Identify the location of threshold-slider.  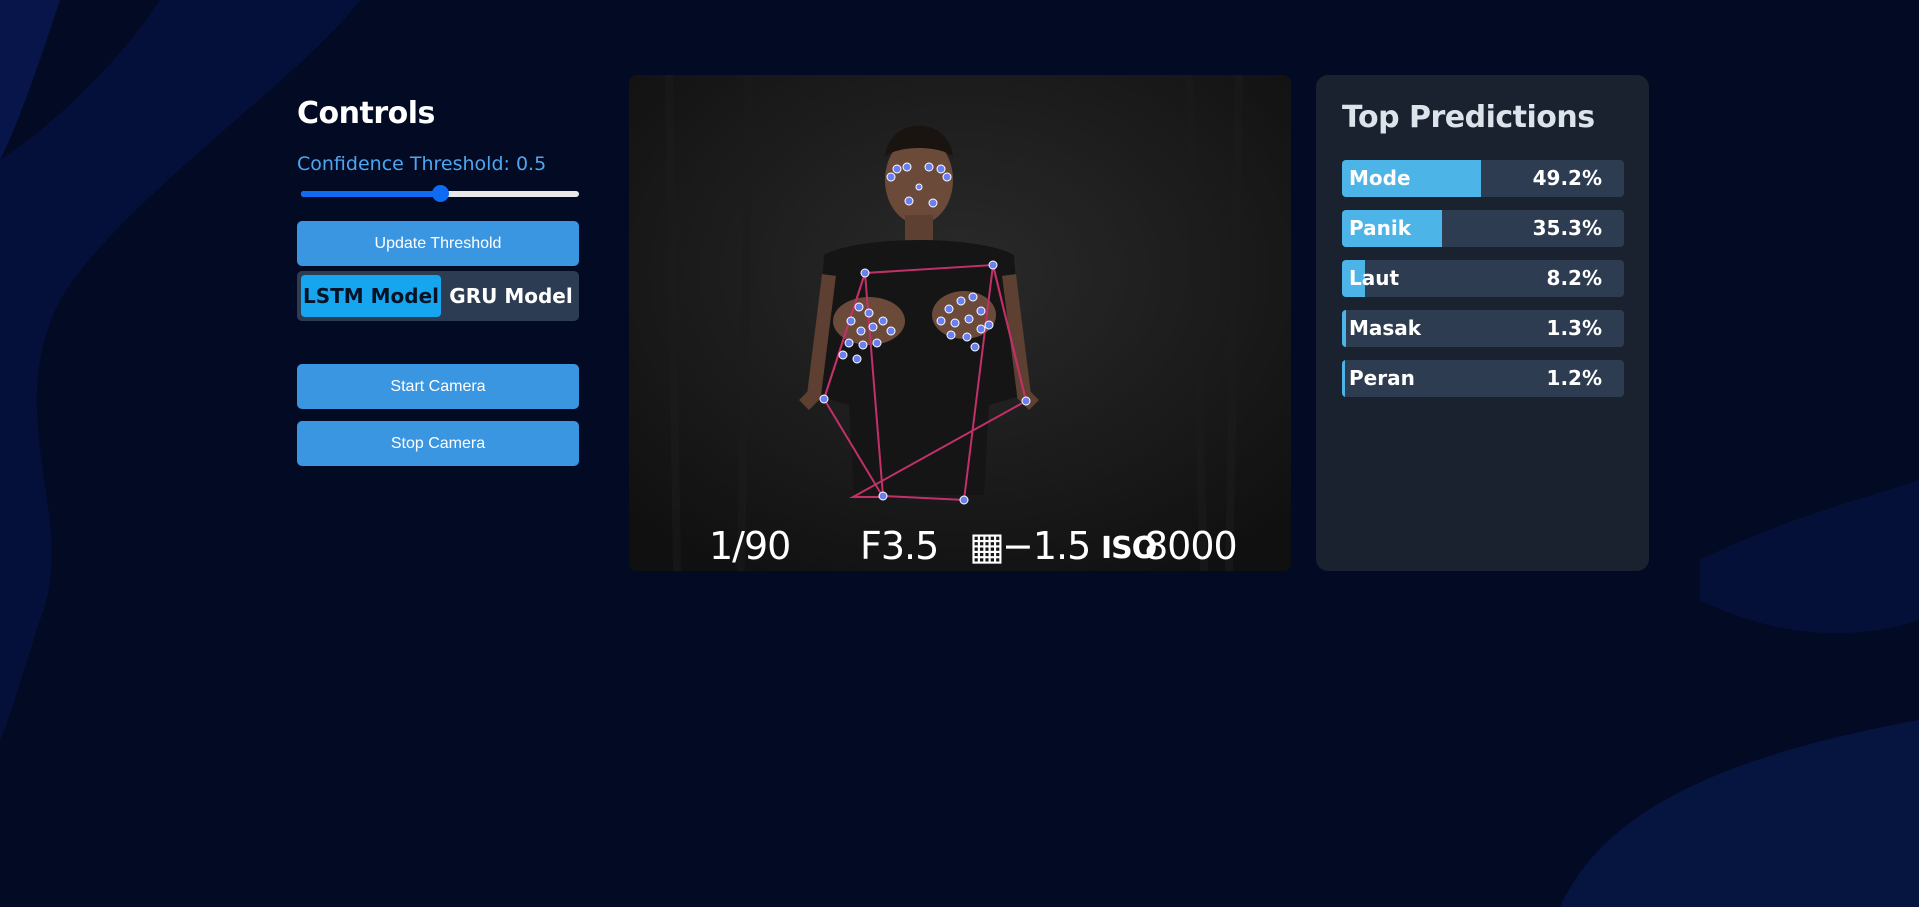
(438, 193).